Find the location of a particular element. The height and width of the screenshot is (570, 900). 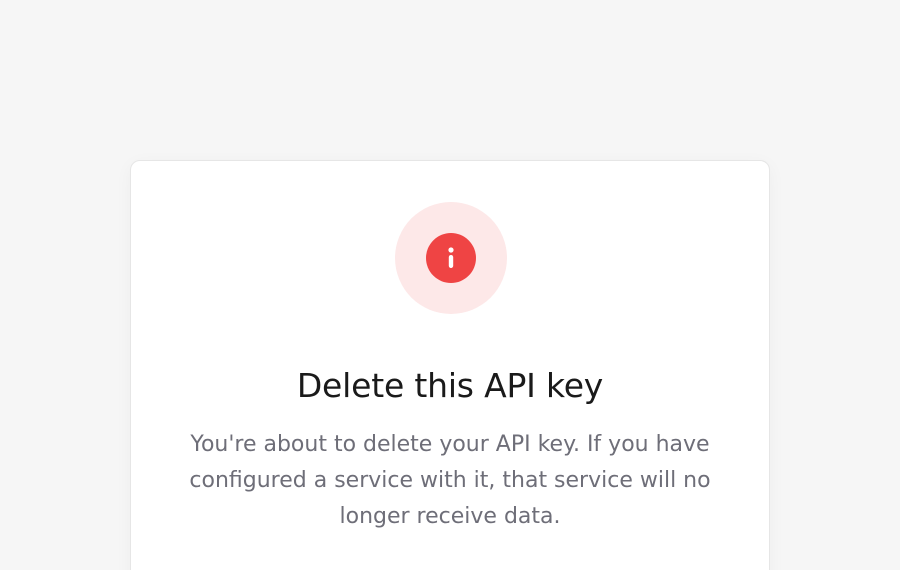

alert-icon-ring is located at coordinates (451, 258).